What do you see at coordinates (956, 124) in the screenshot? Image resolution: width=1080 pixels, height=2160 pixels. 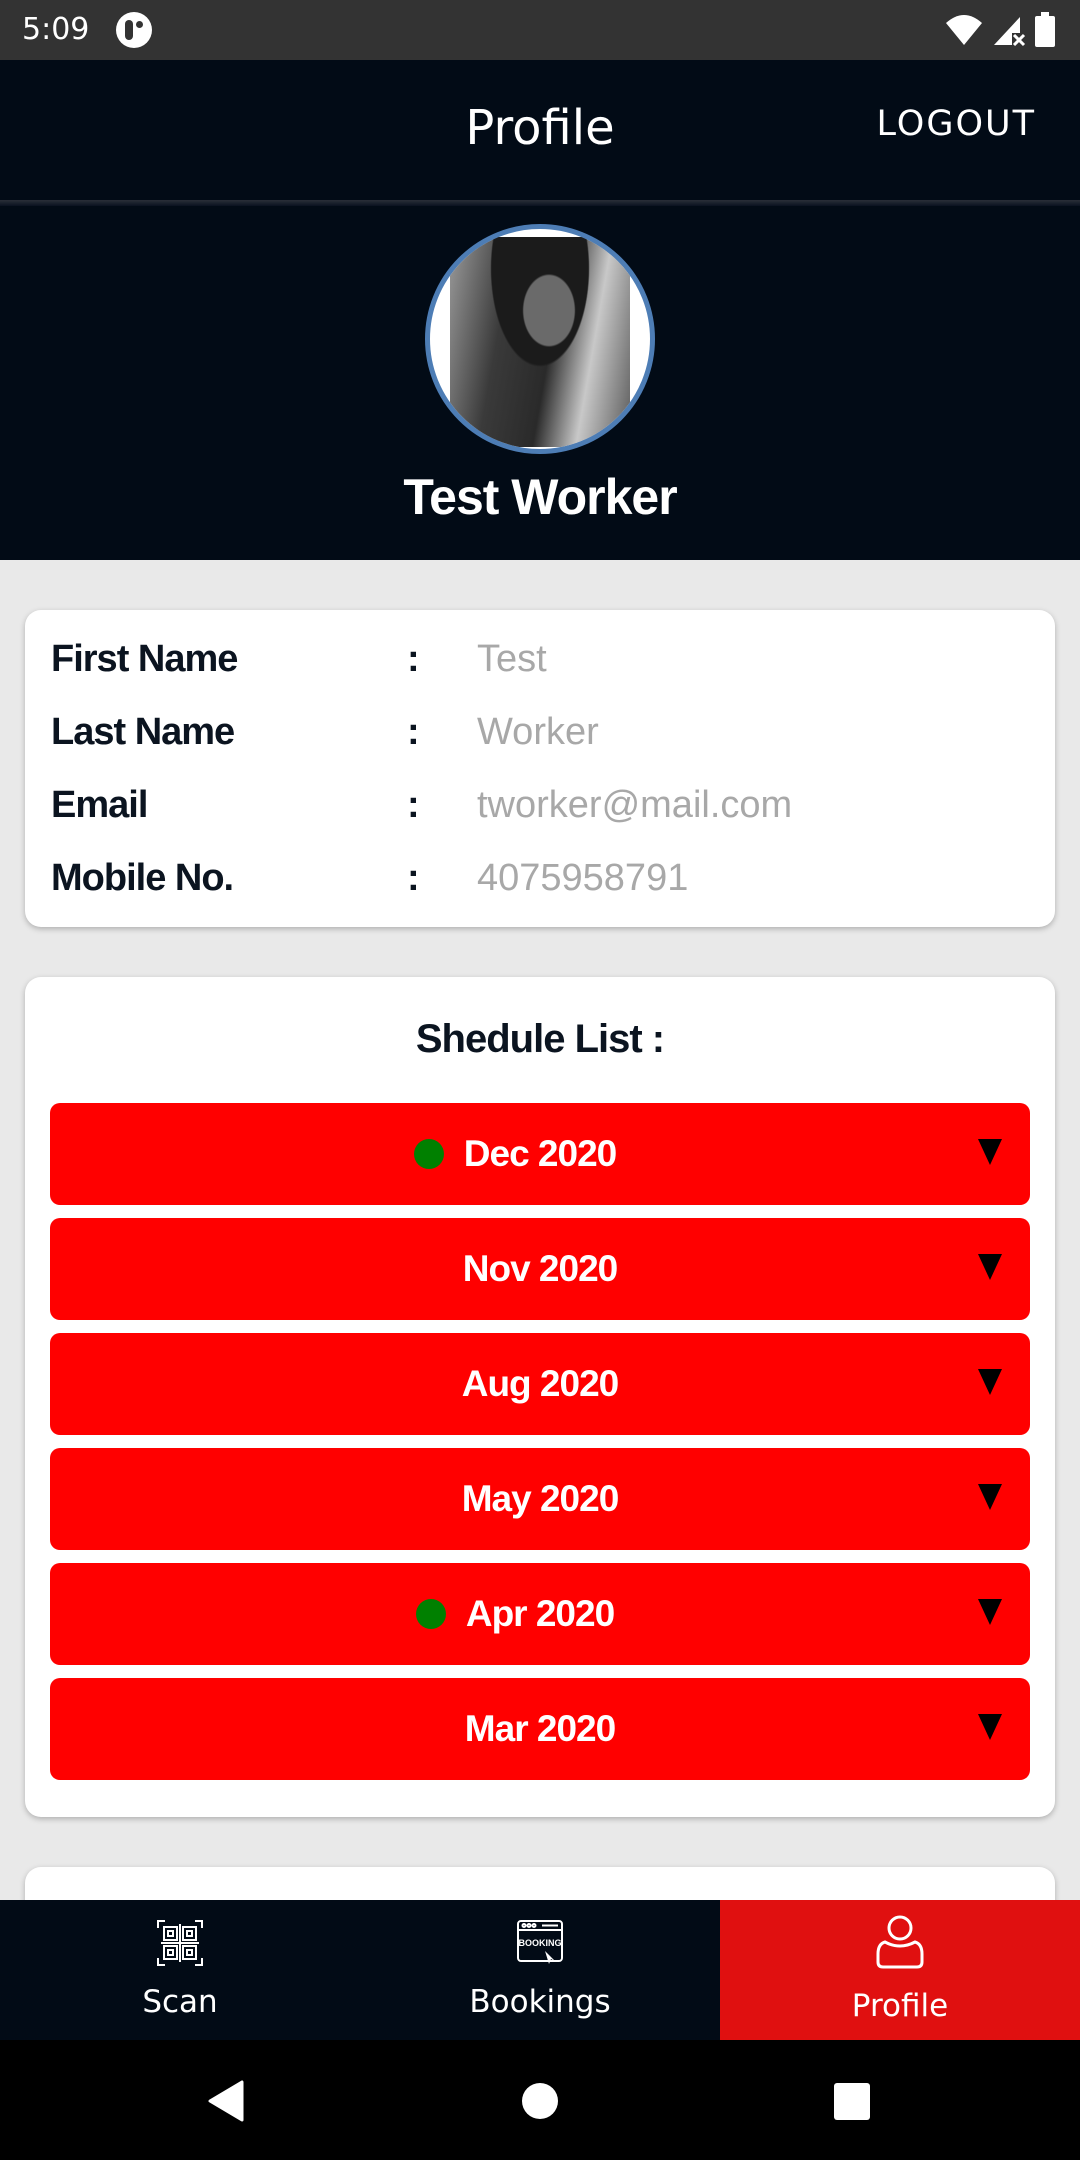 I see `logout-button: LOGOUT` at bounding box center [956, 124].